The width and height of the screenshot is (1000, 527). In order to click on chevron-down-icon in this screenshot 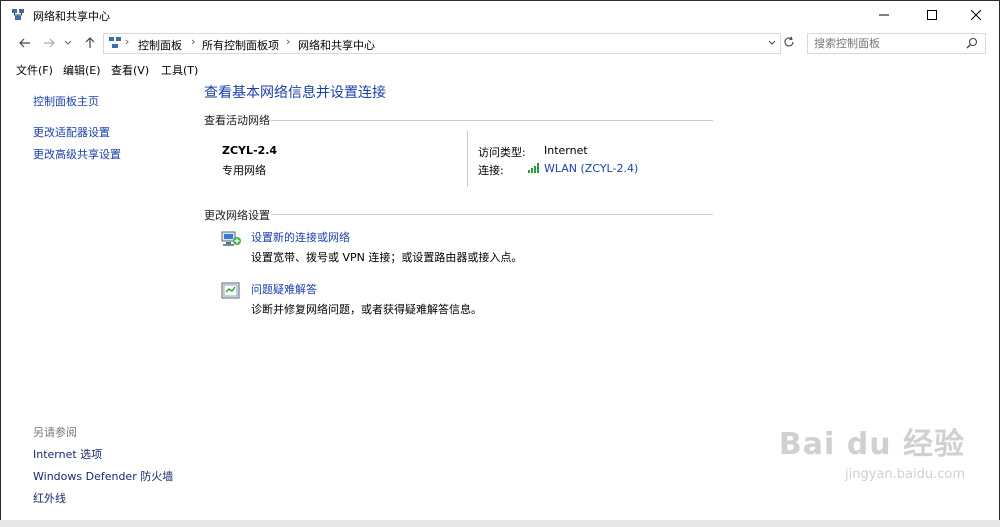, I will do `click(68, 42)`.